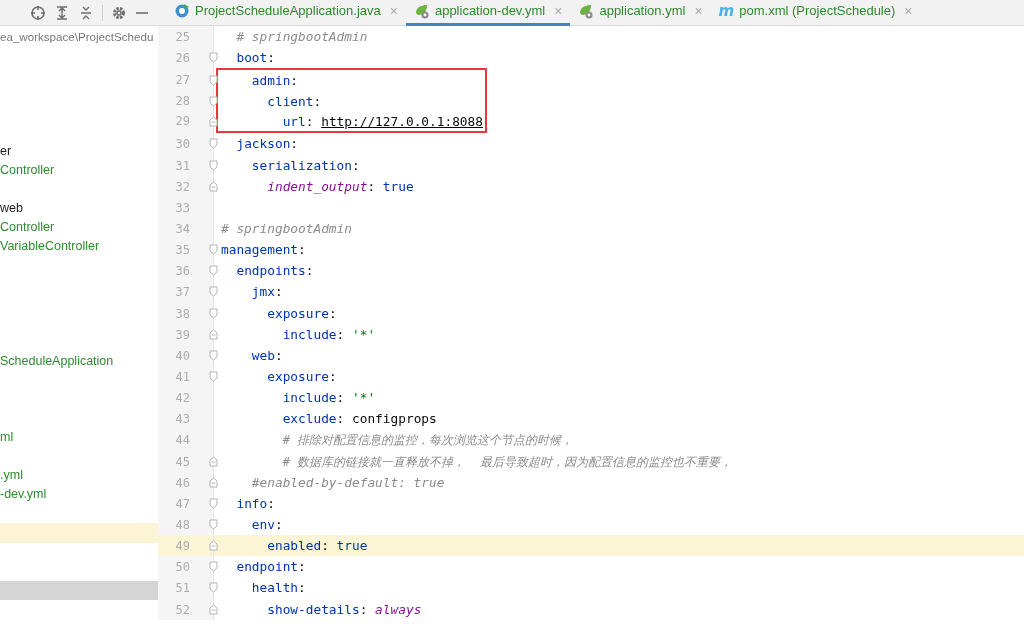 Image resolution: width=1024 pixels, height=627 pixels. I want to click on line-number: 25, so click(182, 37).